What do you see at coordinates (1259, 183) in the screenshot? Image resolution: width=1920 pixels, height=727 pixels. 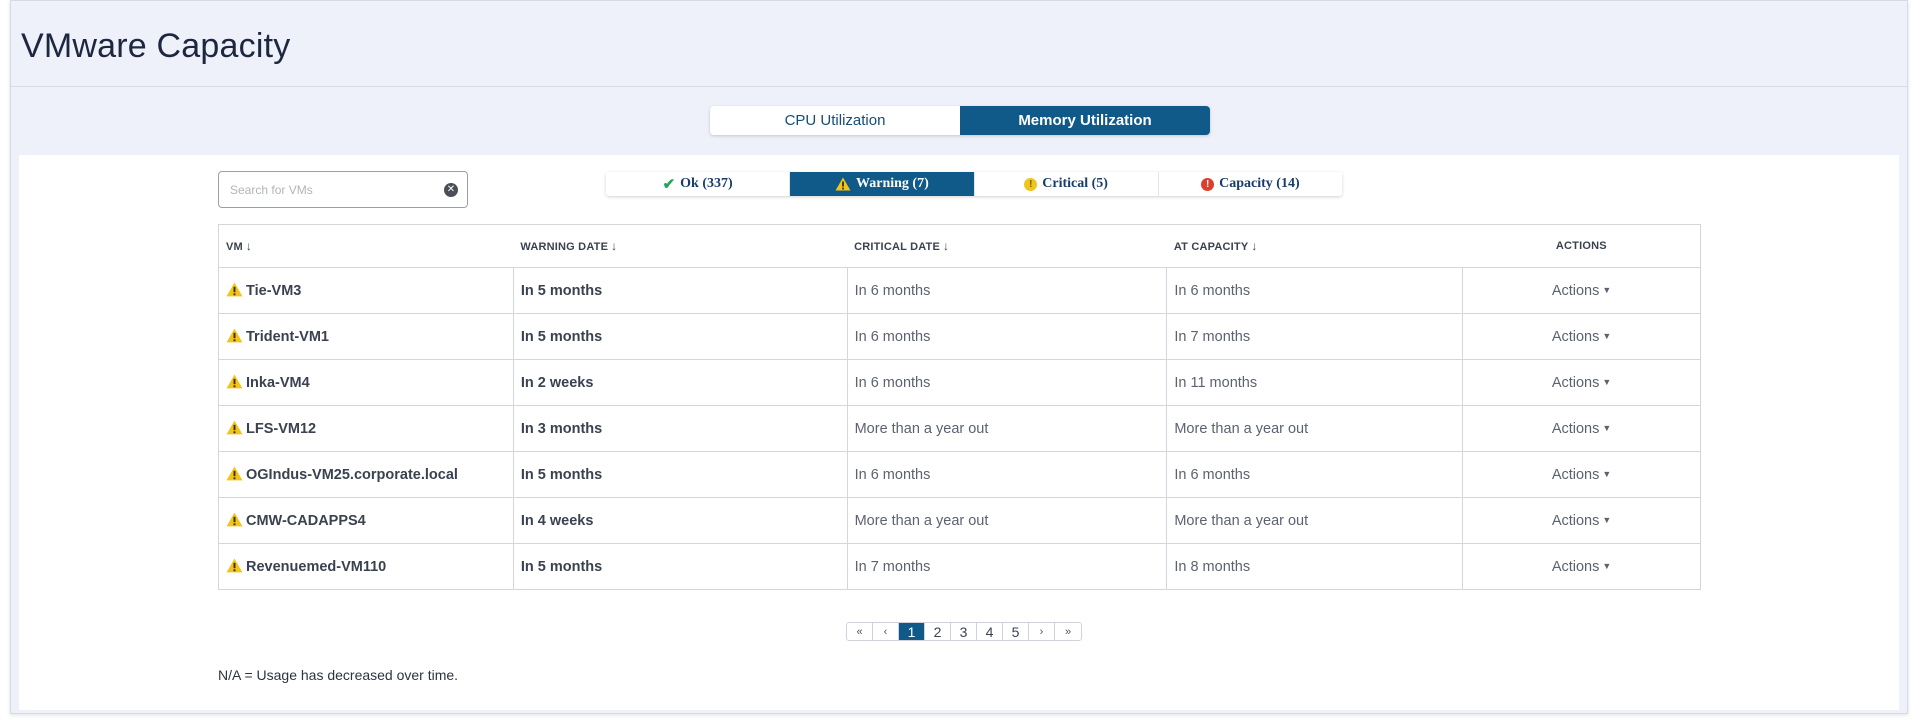 I see `tab-capacity-label: Capacity (14)` at bounding box center [1259, 183].